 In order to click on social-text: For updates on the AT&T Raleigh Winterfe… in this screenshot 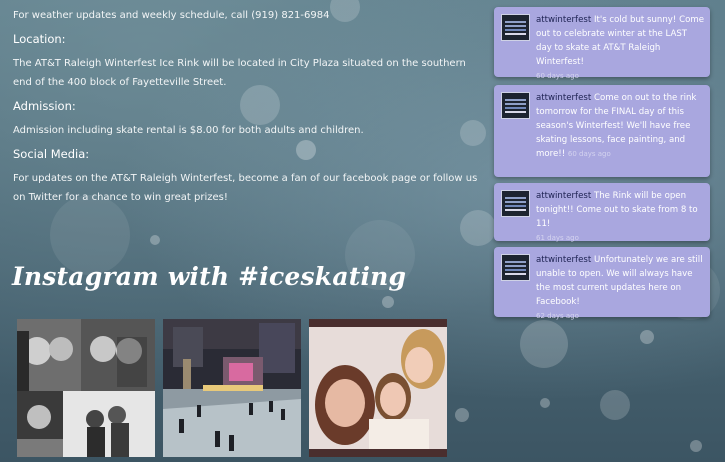, I will do `click(245, 188)`.